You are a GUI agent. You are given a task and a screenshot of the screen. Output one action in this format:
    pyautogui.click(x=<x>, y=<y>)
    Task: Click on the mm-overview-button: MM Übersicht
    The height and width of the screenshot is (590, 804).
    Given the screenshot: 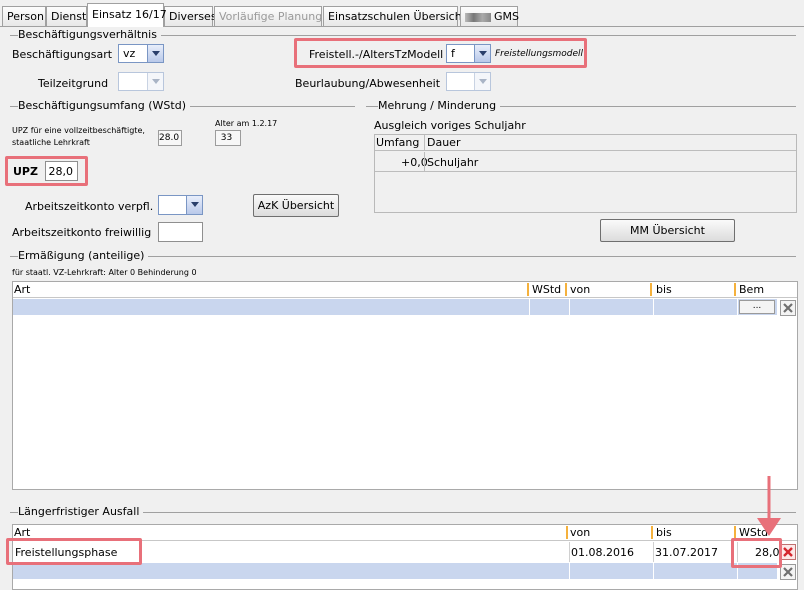 What is the action you would take?
    pyautogui.click(x=667, y=230)
    